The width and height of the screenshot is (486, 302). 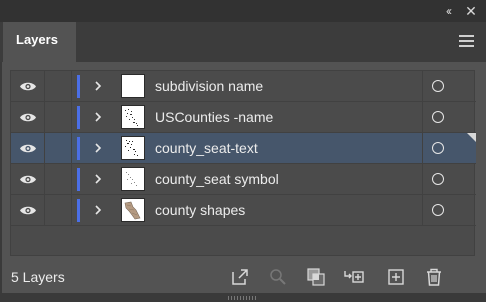 I want to click on layer-name: county_seat symbol, so click(x=217, y=179).